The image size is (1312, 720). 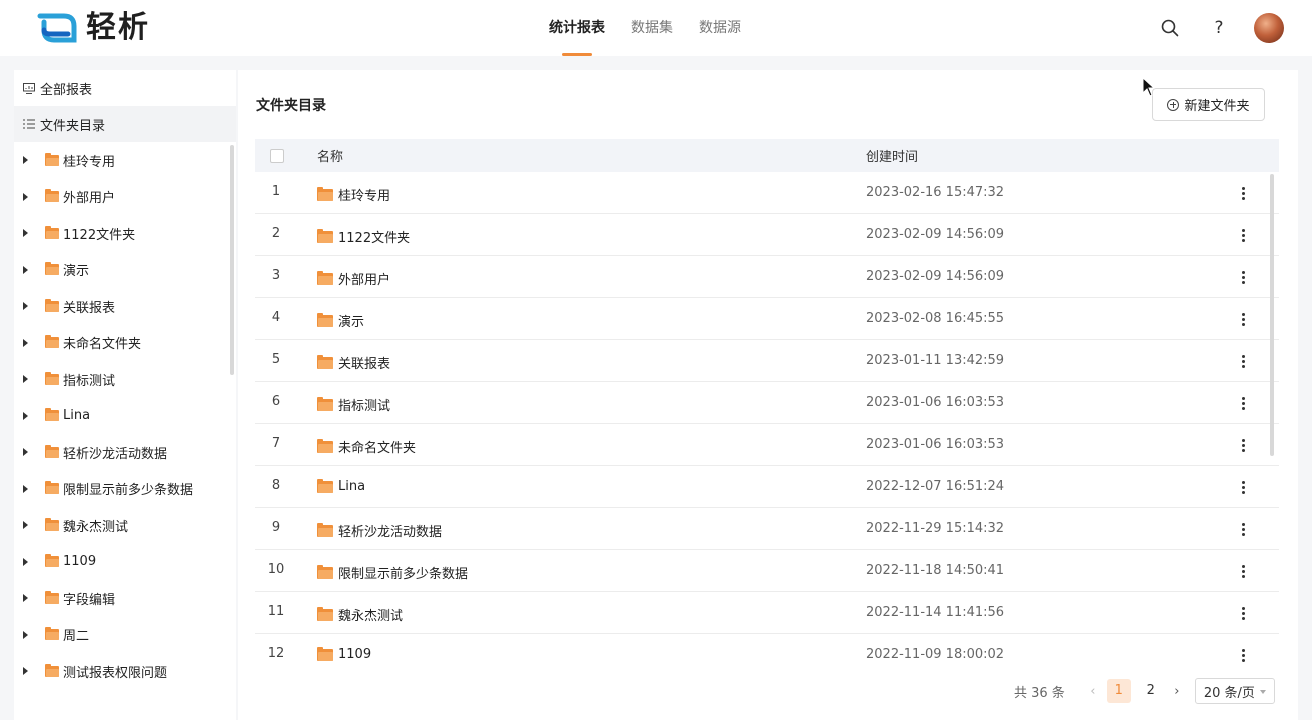 What do you see at coordinates (767, 319) in the screenshot?
I see `table-row: 4 演示 2023-02-08 16:45:55` at bounding box center [767, 319].